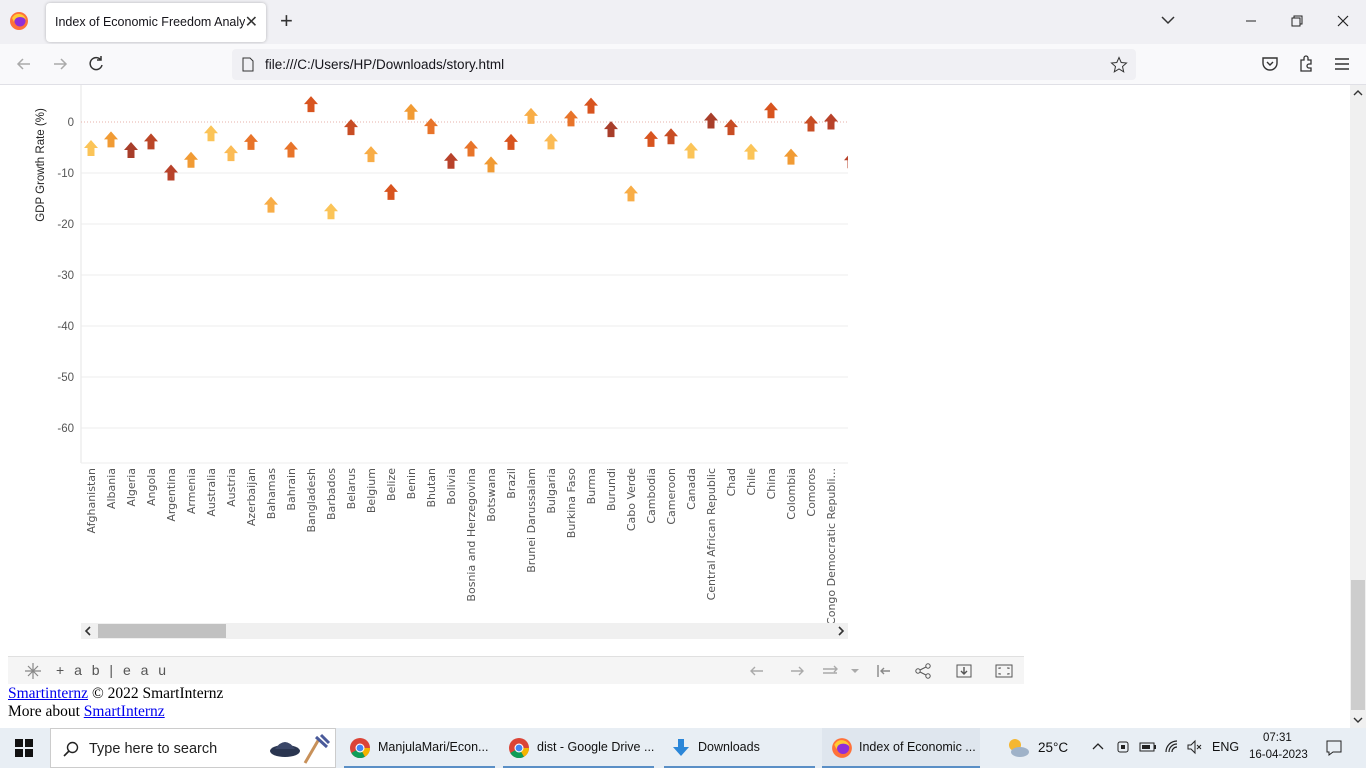  I want to click on y-tick-label: -20, so click(65, 225).